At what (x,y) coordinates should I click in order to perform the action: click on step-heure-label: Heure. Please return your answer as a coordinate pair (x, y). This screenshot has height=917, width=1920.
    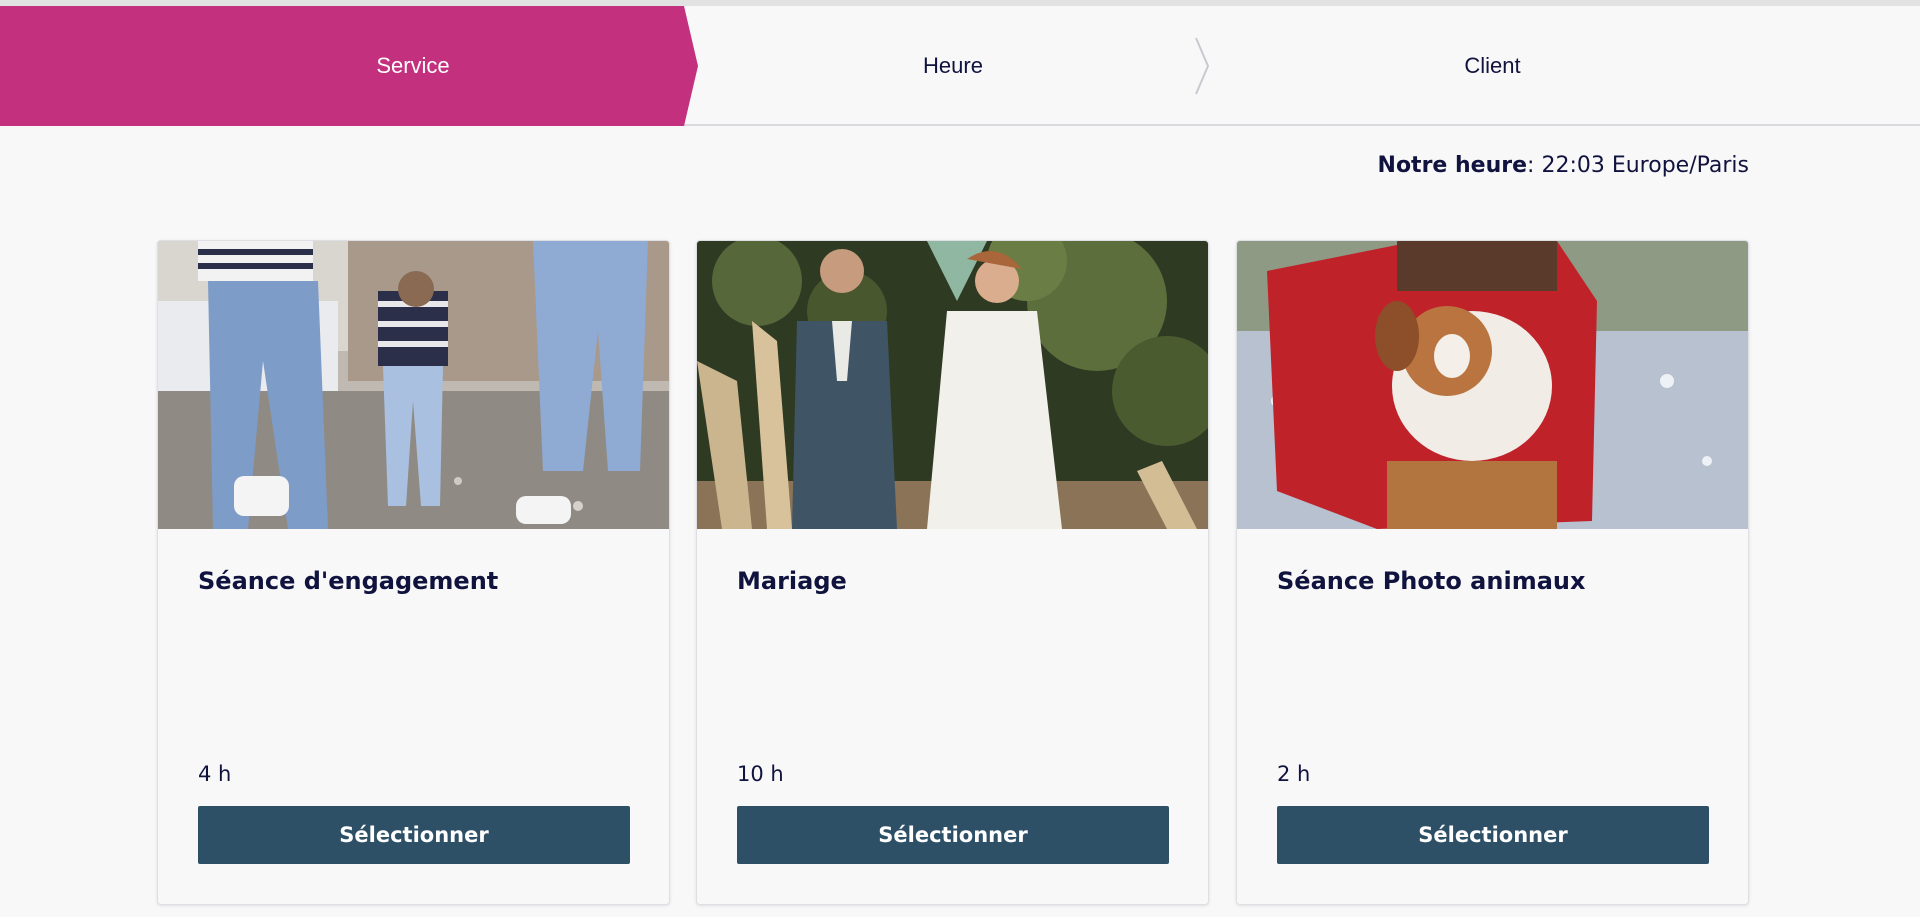
    Looking at the image, I should click on (953, 65).